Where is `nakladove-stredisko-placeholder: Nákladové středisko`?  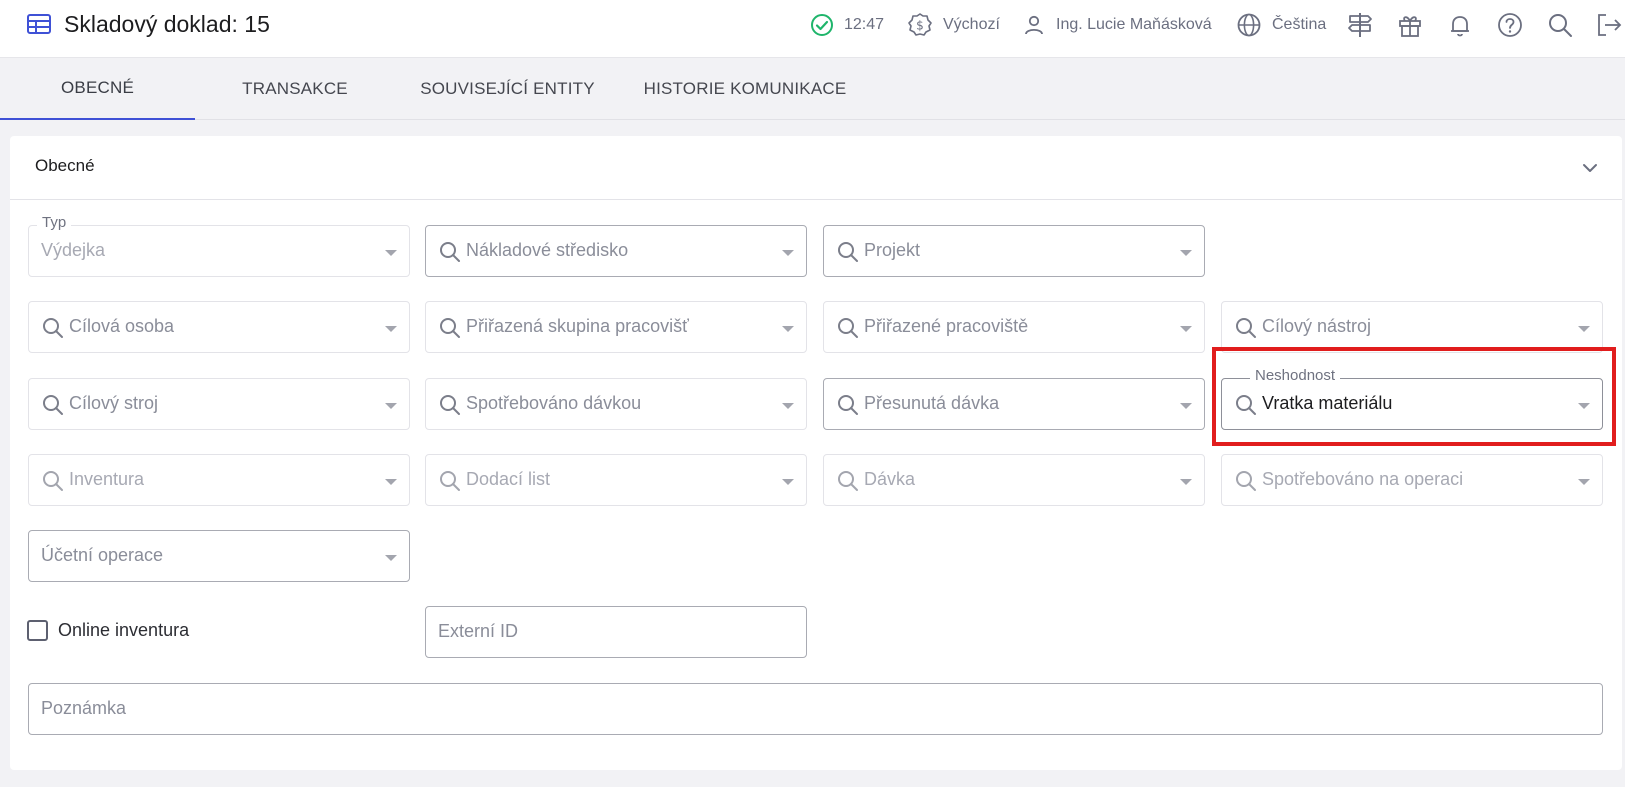 nakladove-stredisko-placeholder: Nákladové středisko is located at coordinates (547, 250).